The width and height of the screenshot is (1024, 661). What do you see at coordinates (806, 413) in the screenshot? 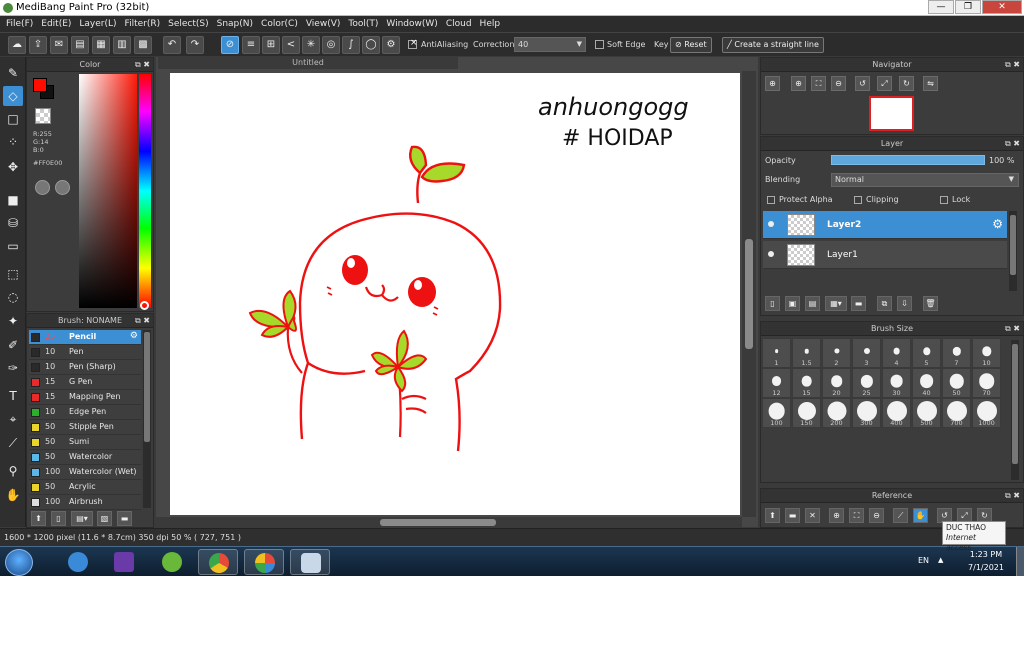
I see `brush-size-cell: 150` at bounding box center [806, 413].